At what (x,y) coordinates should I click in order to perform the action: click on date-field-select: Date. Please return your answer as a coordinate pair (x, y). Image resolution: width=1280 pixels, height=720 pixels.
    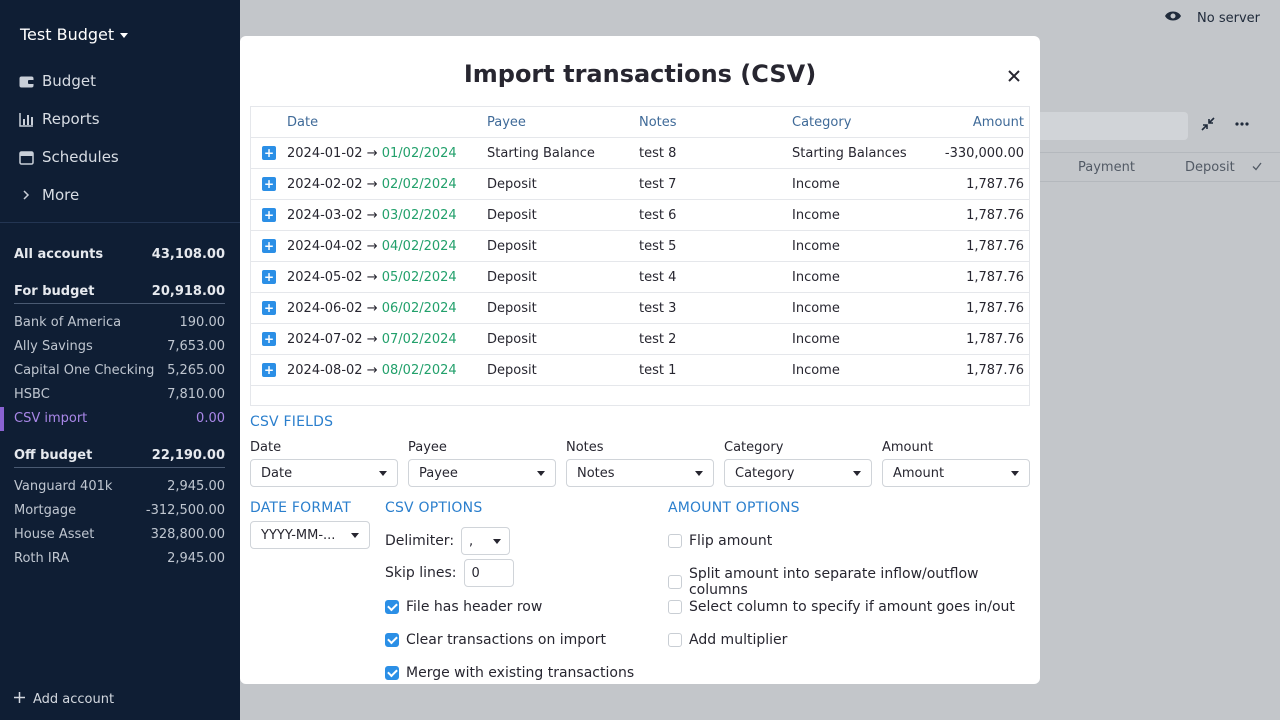
    Looking at the image, I should click on (324, 473).